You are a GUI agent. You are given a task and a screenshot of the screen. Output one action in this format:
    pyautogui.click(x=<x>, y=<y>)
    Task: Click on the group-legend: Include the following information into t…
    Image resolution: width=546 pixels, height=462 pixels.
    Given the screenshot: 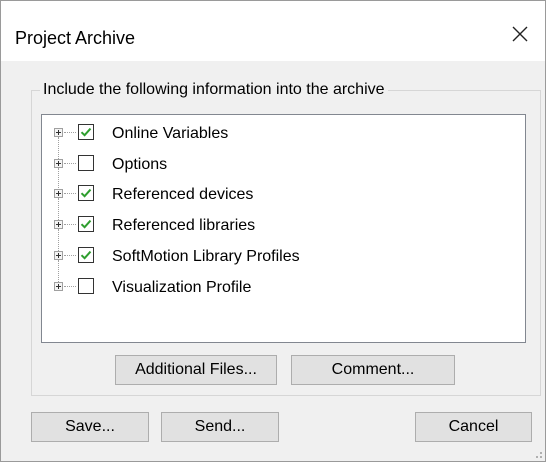 What is the action you would take?
    pyautogui.click(x=214, y=90)
    